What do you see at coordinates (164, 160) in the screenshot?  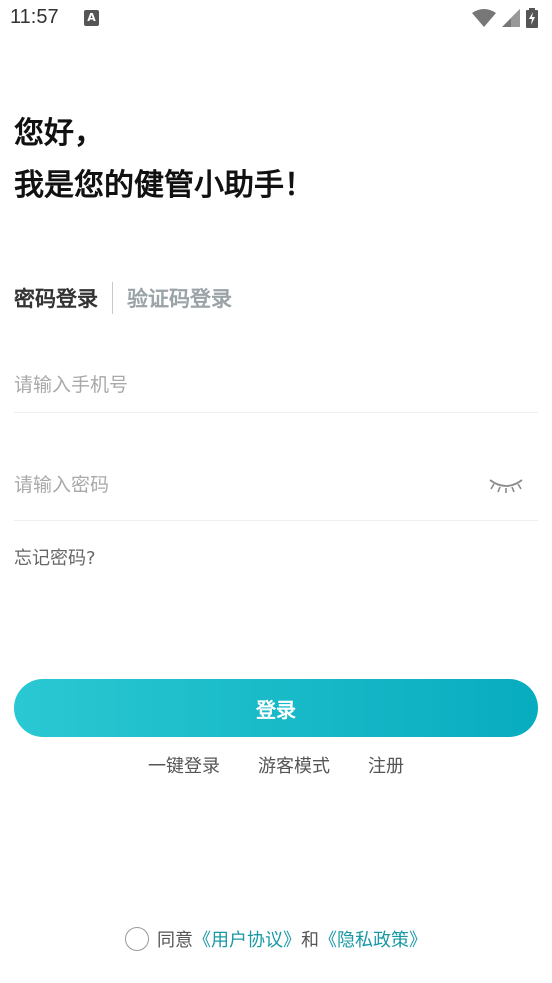 I see `greeting: 您好， 我是您的健管小助手！` at bounding box center [164, 160].